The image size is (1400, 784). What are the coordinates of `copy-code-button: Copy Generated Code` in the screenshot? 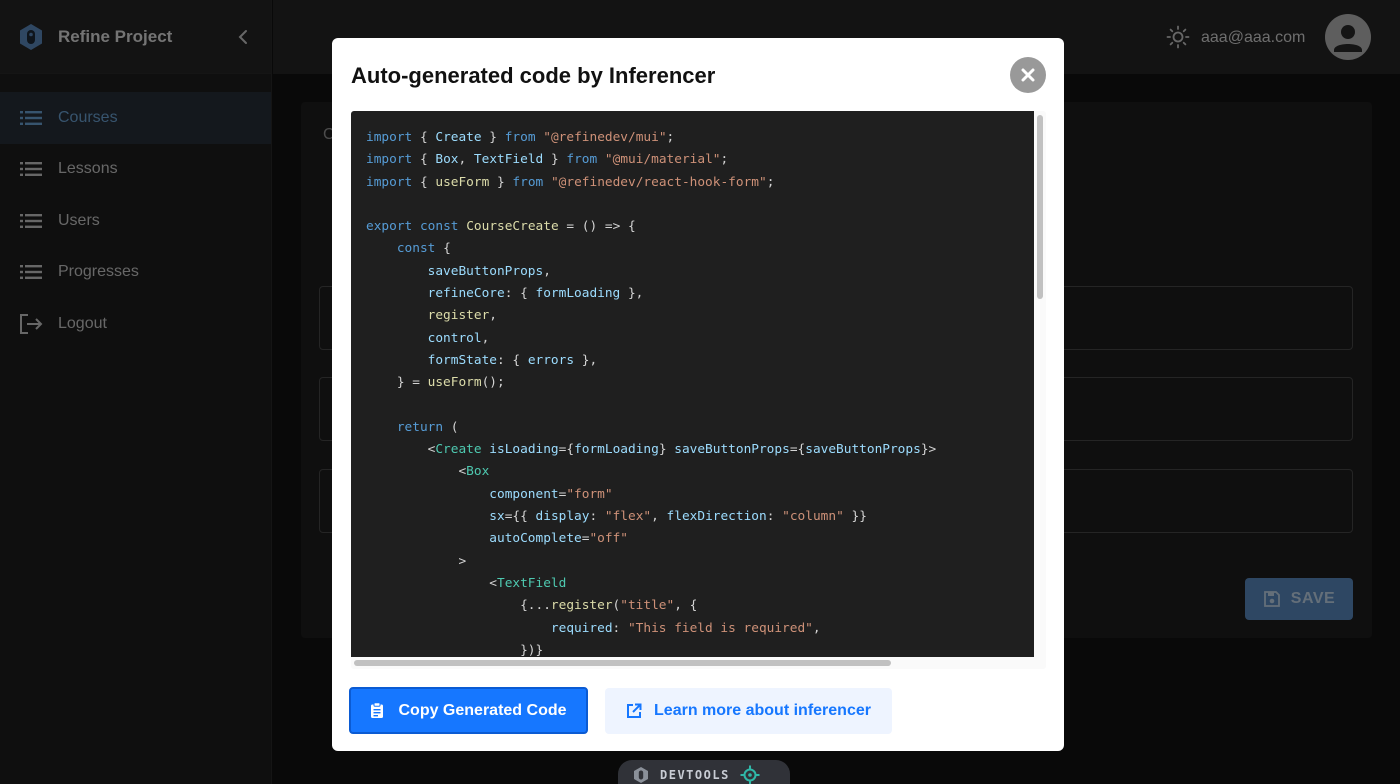 It's located at (468, 710).